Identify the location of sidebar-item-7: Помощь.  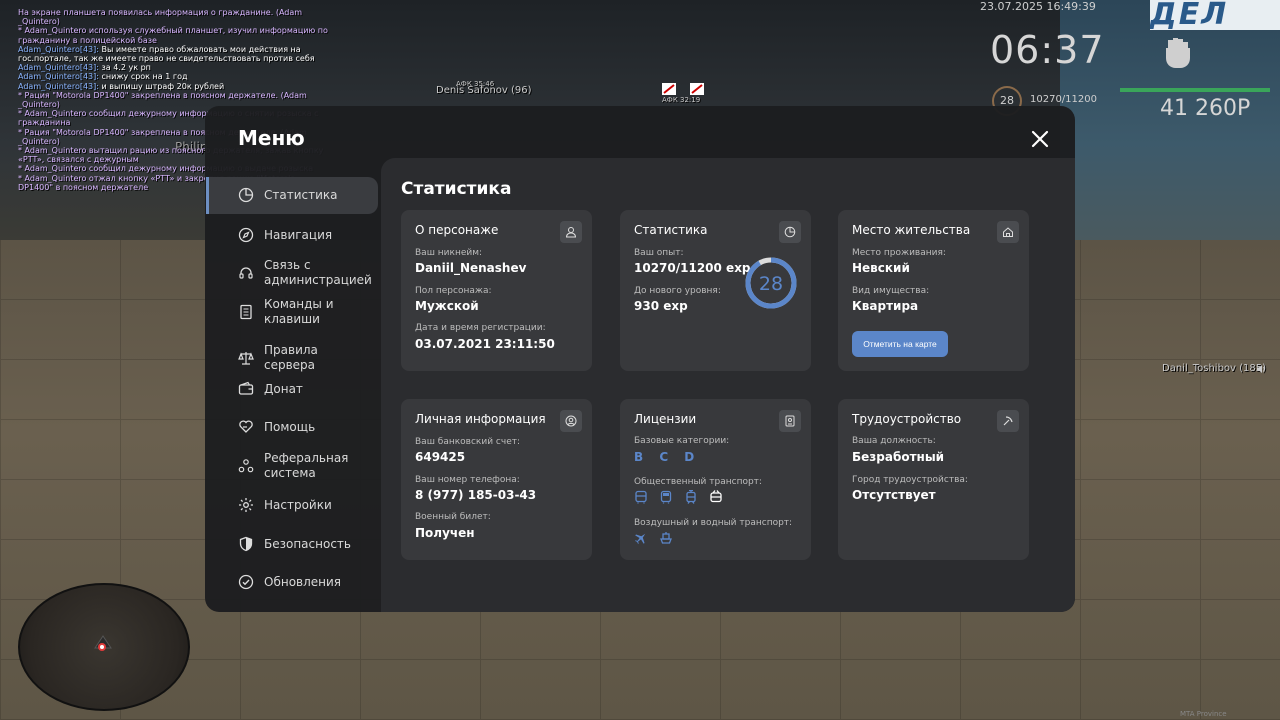
(301, 427).